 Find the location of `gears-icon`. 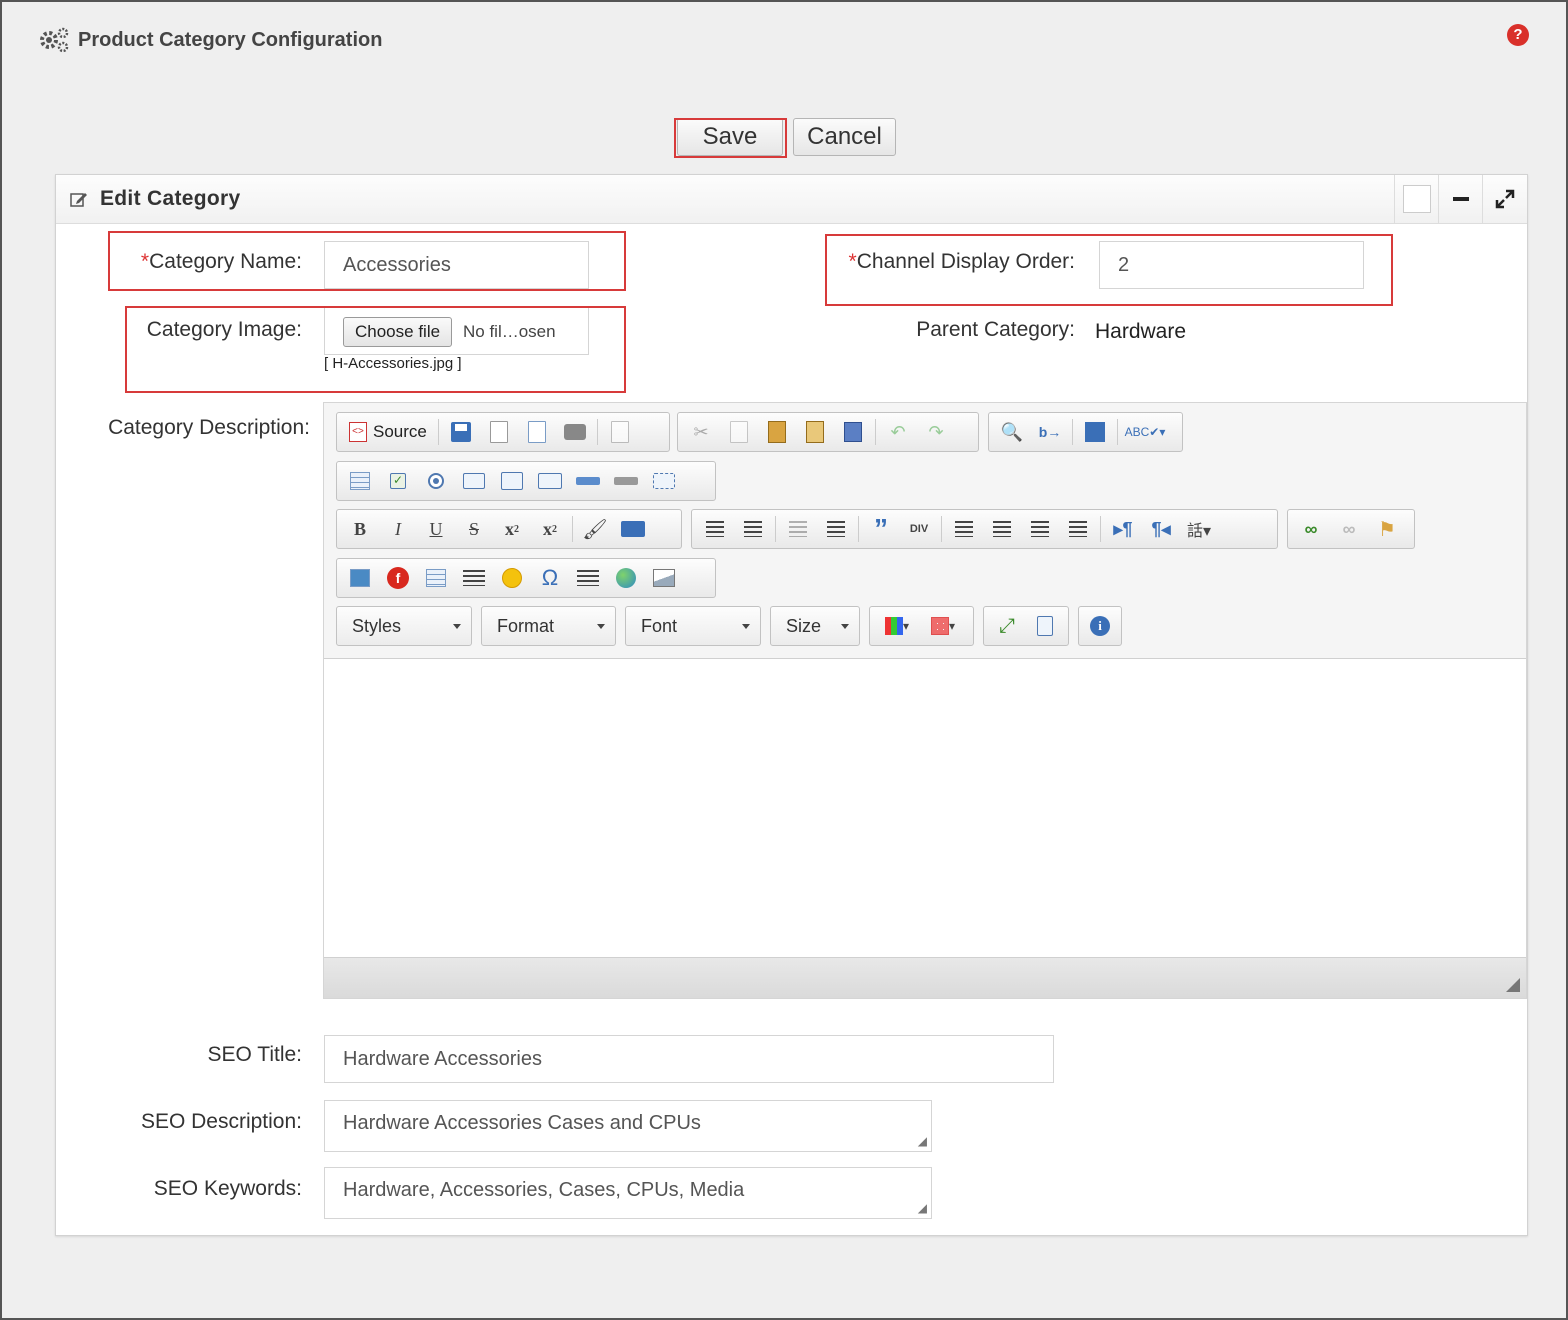

gears-icon is located at coordinates (54, 40).